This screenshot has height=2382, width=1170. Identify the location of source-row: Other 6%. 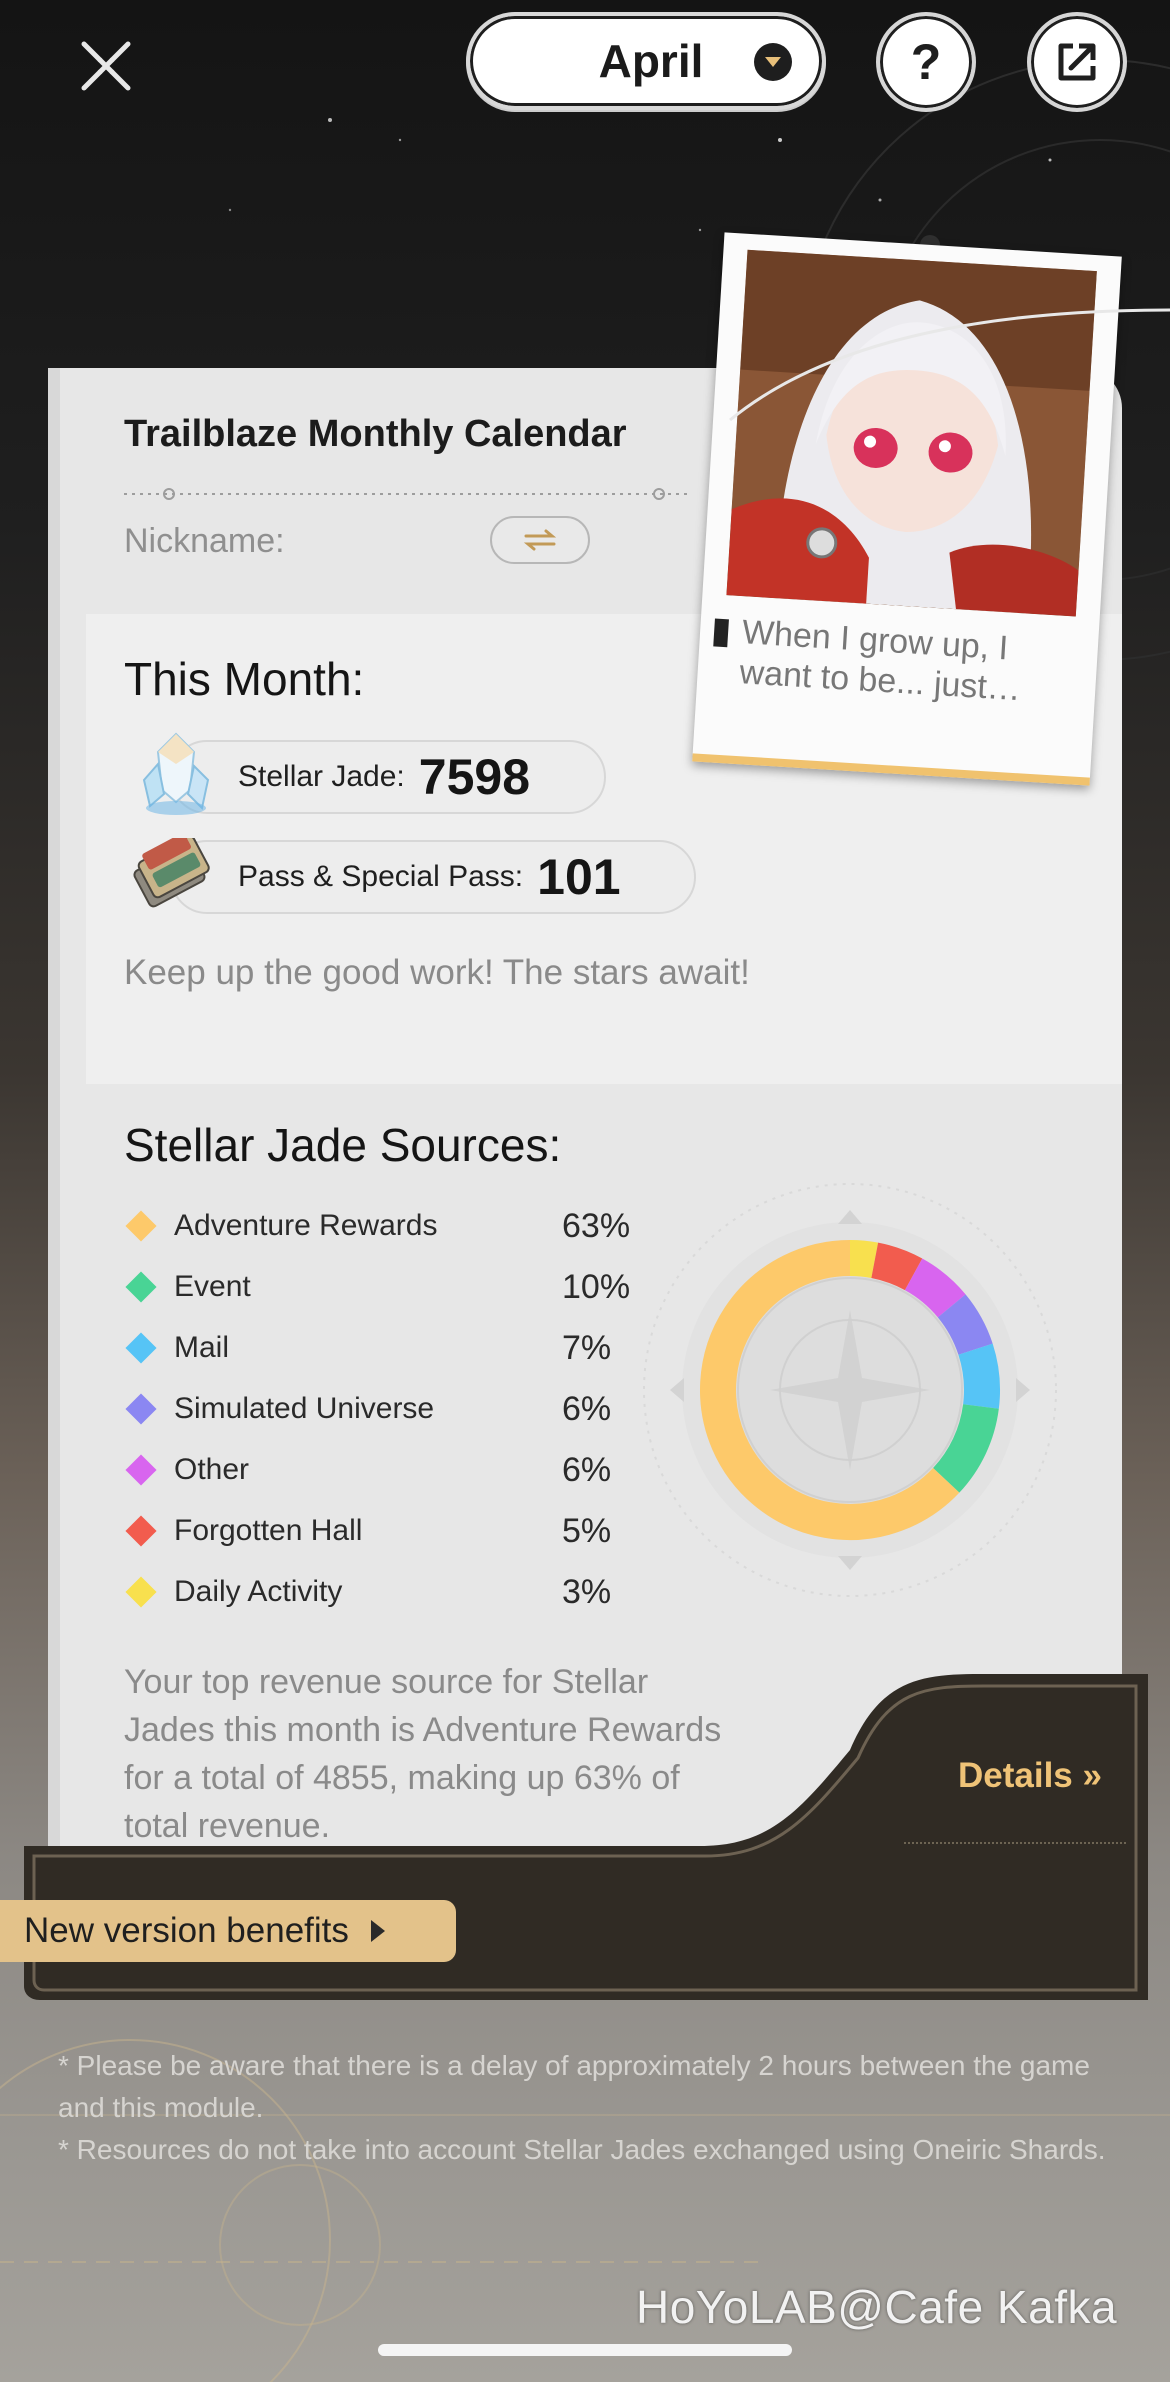
(404, 1470).